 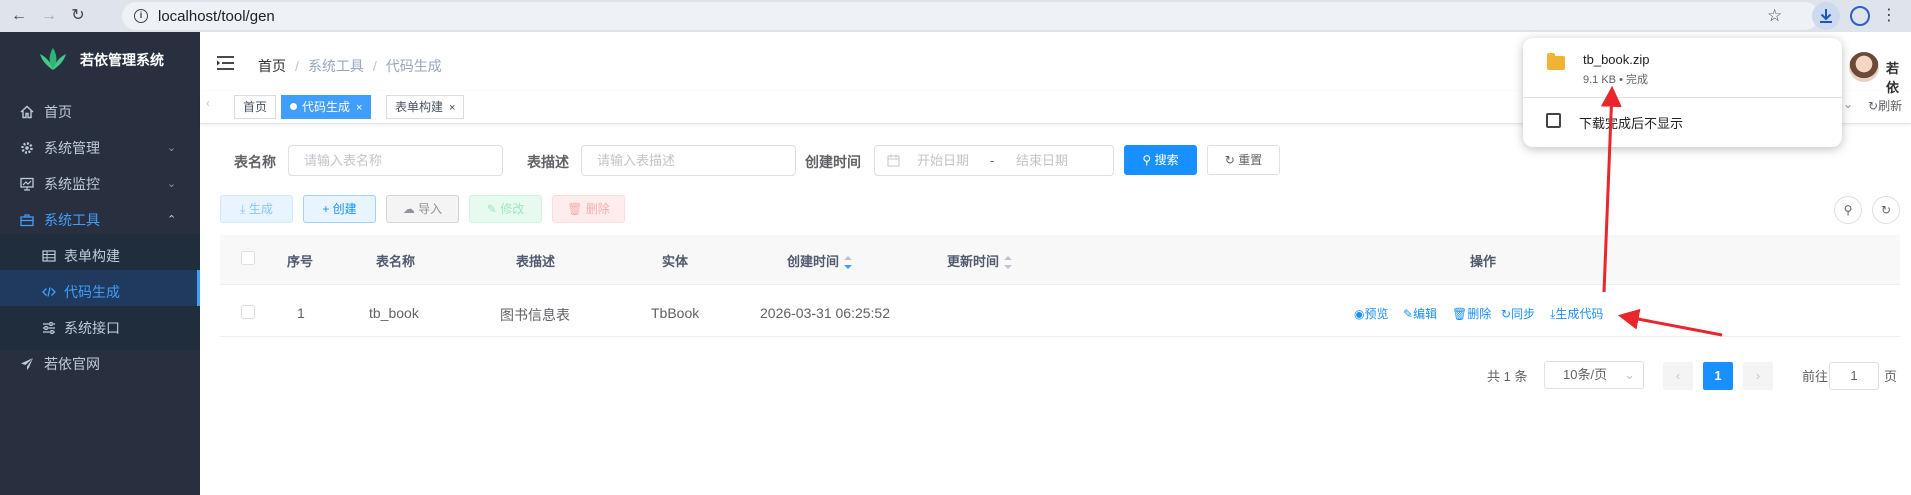 What do you see at coordinates (943, 160) in the screenshot?
I see `start-date-input: 开始日期` at bounding box center [943, 160].